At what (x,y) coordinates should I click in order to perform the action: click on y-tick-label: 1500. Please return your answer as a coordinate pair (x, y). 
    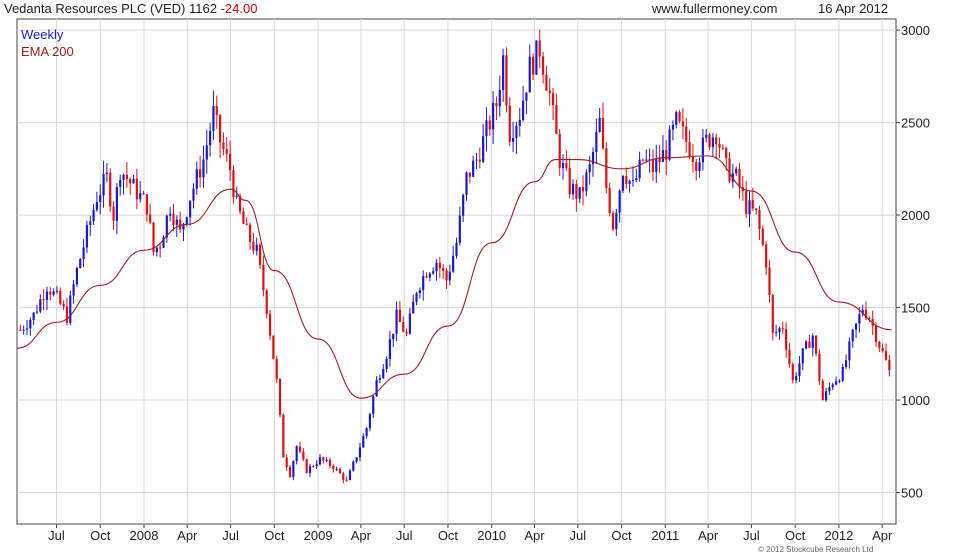
    Looking at the image, I should click on (915, 308).